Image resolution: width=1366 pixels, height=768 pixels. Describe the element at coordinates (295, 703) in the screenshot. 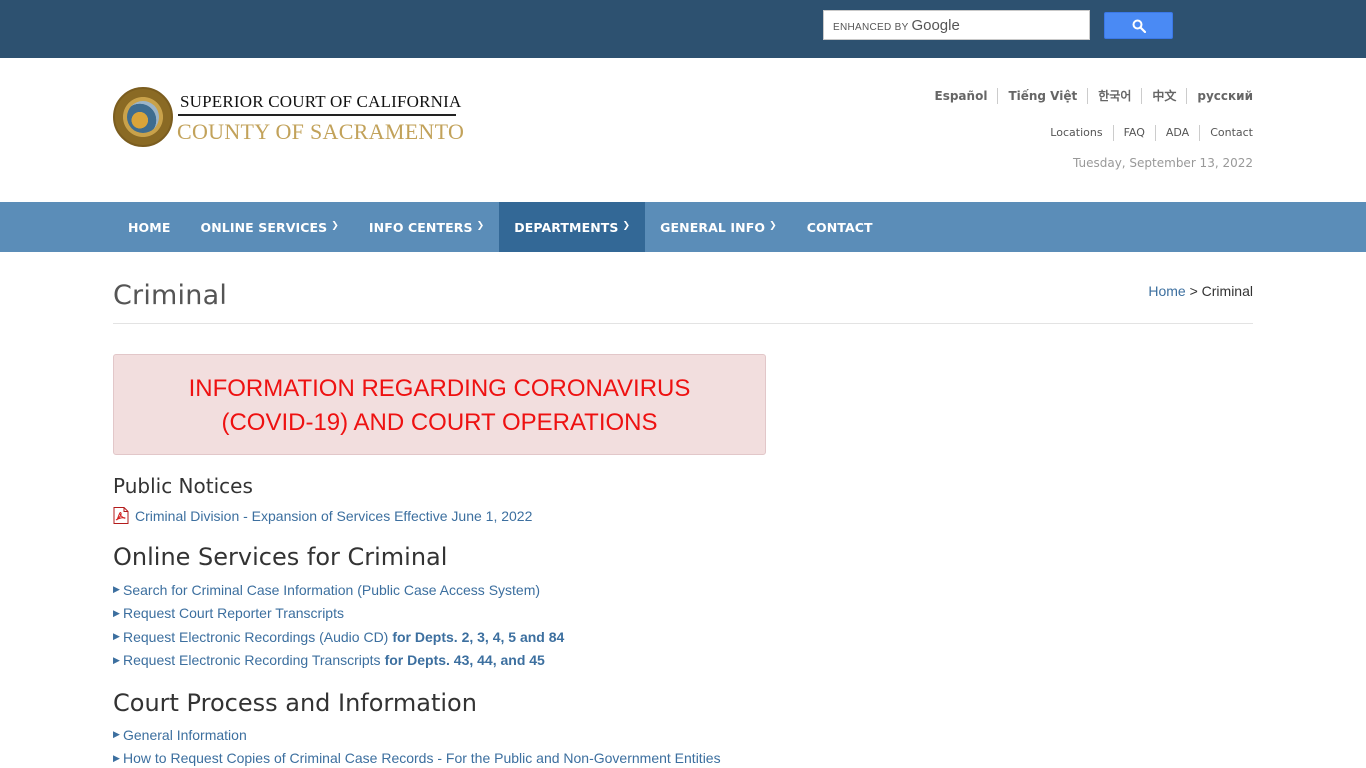

I see `court-process-heading: Court Process and Information` at that location.